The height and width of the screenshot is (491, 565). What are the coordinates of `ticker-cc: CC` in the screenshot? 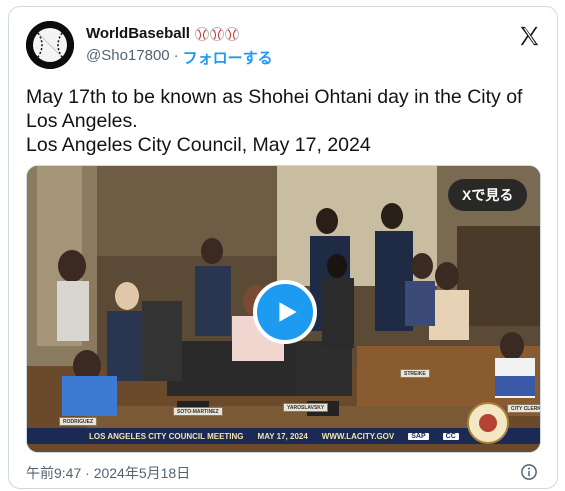 It's located at (450, 436).